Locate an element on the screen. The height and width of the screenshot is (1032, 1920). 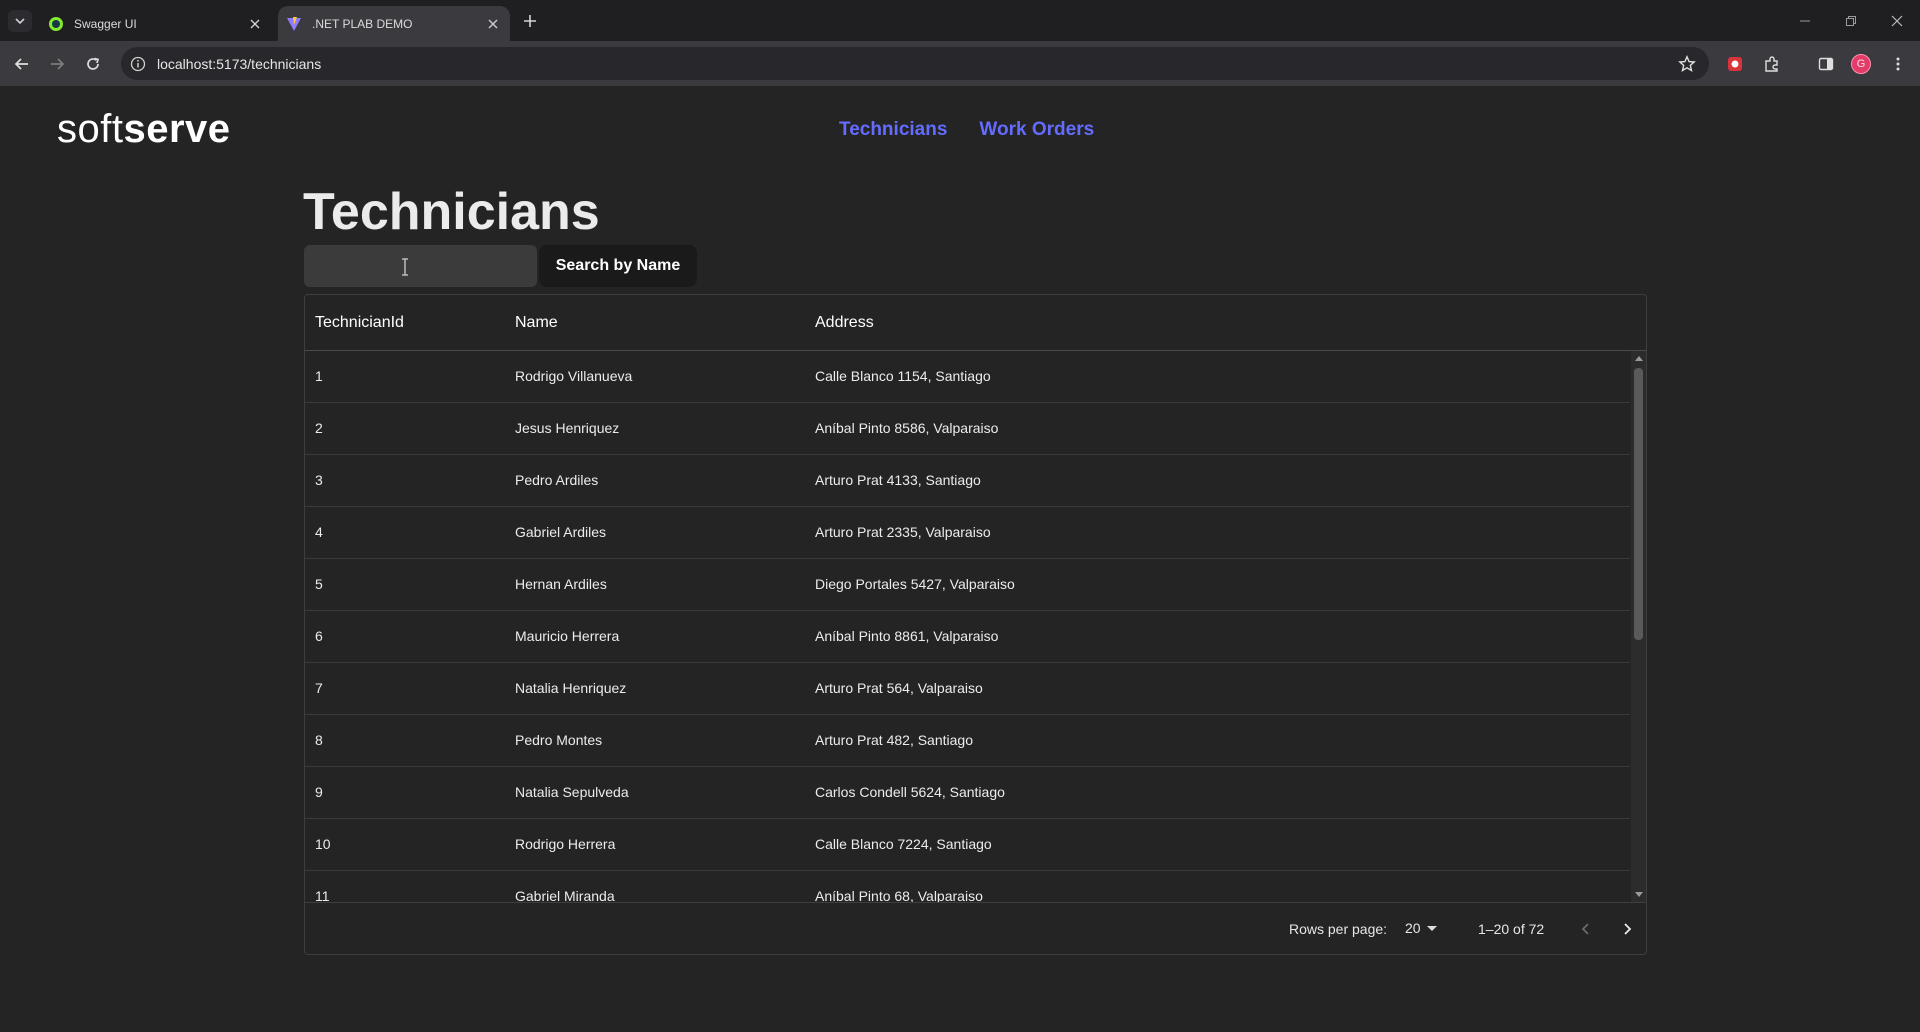
address-bar: localhost:5173/technicians is located at coordinates (915, 63).